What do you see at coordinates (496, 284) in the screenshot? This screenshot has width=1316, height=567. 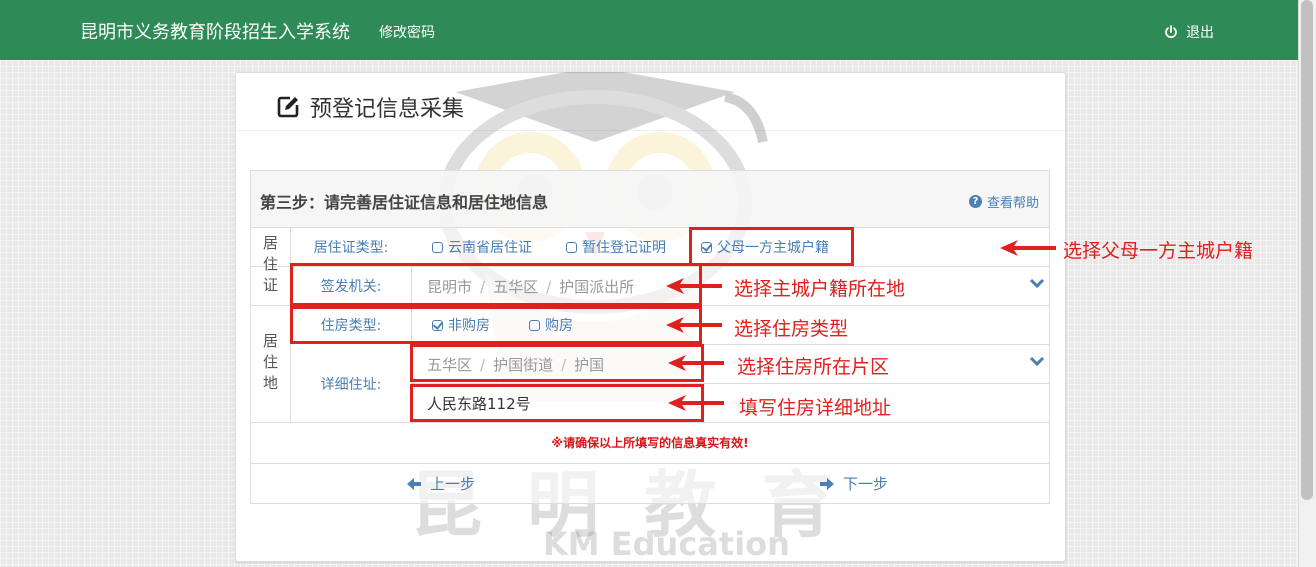 I see `highlight-issuing-authority` at bounding box center [496, 284].